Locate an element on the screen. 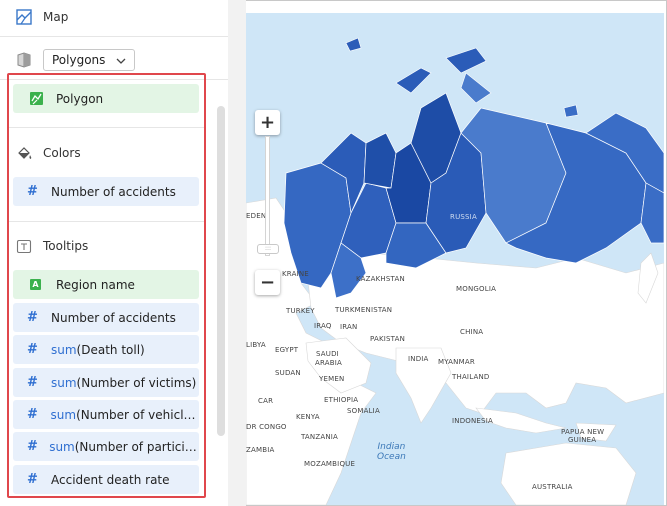 Image resolution: width=667 pixels, height=506 pixels. map-label-iran: IRAN is located at coordinates (349, 327).